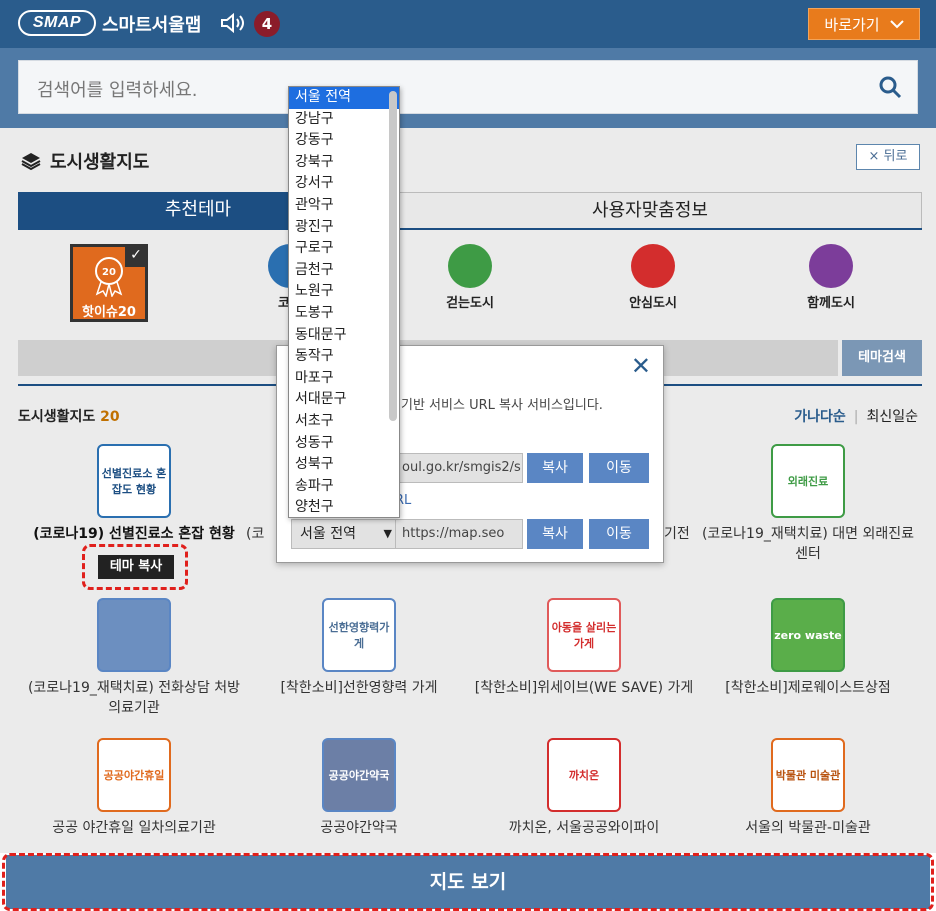  What do you see at coordinates (344, 336) in the screenshot?
I see `dropdown-option: 동대문구` at bounding box center [344, 336].